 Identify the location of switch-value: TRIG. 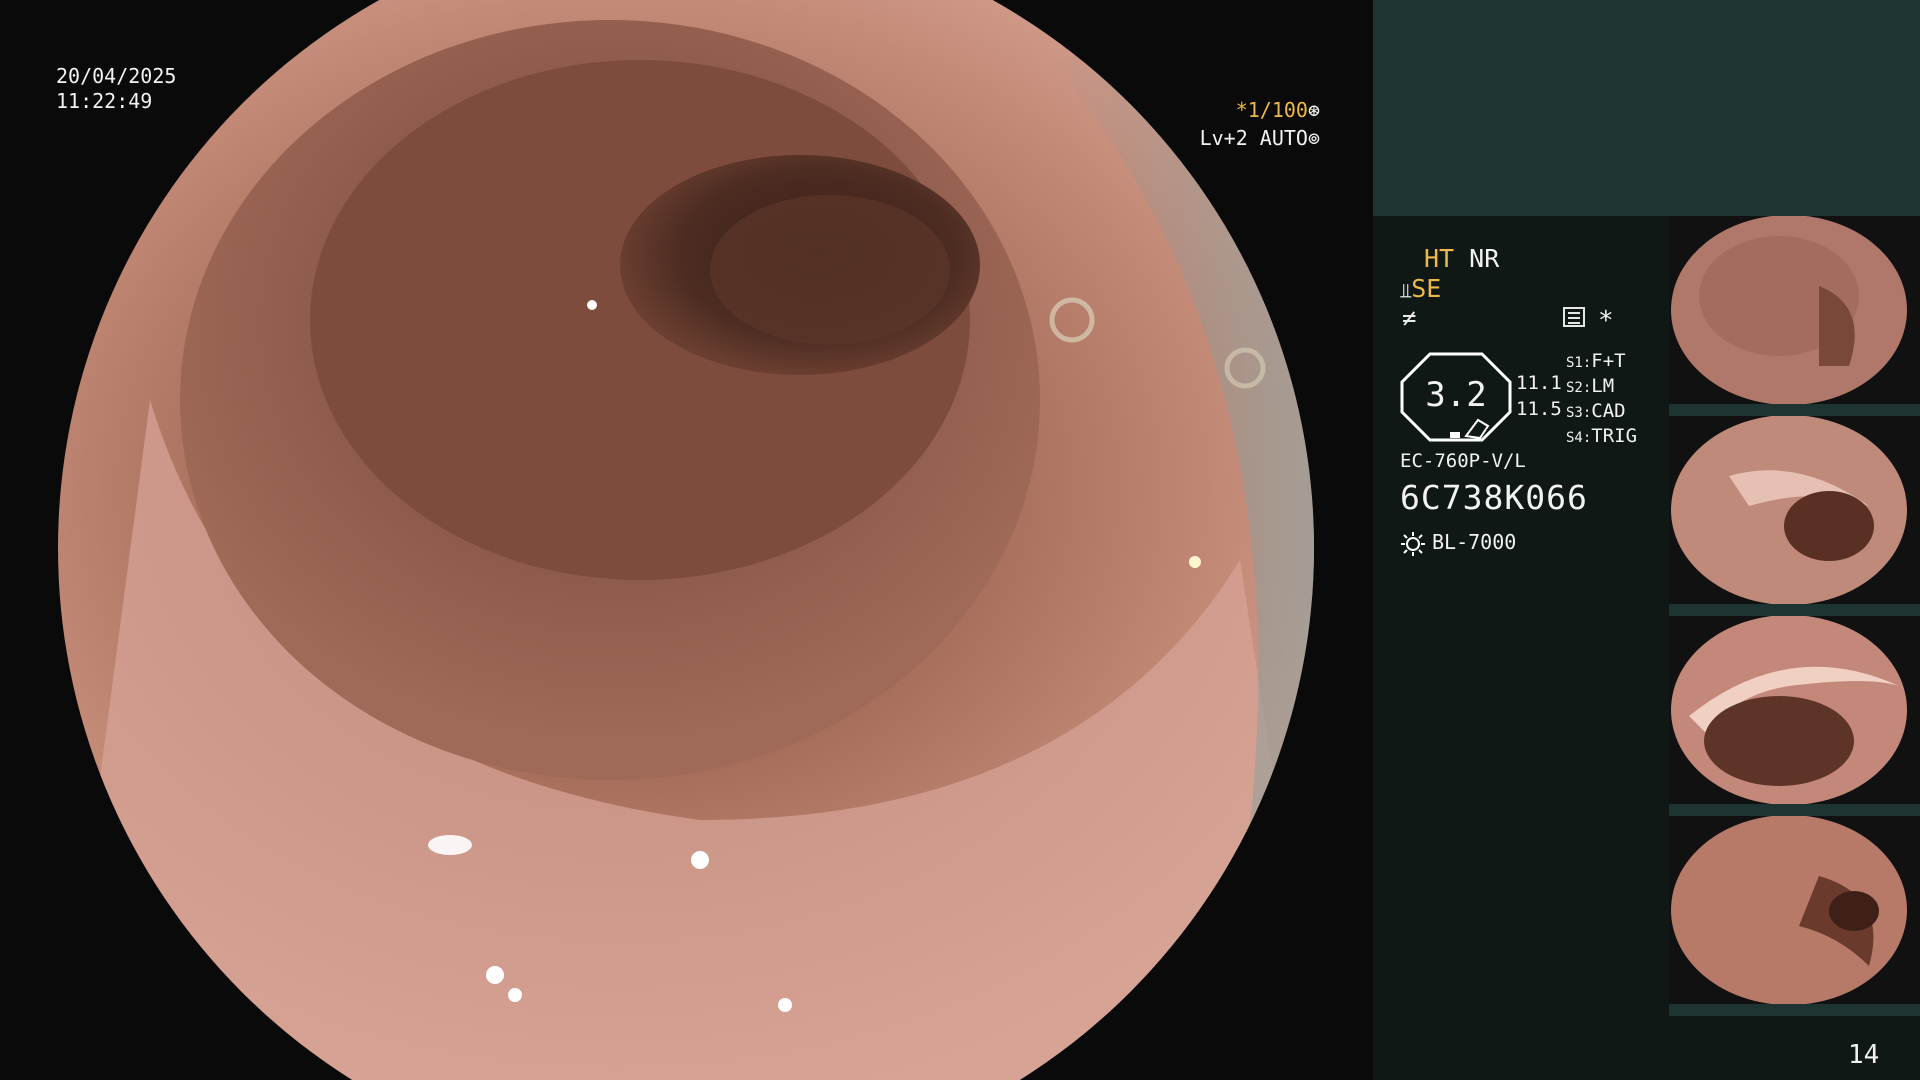
(1614, 436).